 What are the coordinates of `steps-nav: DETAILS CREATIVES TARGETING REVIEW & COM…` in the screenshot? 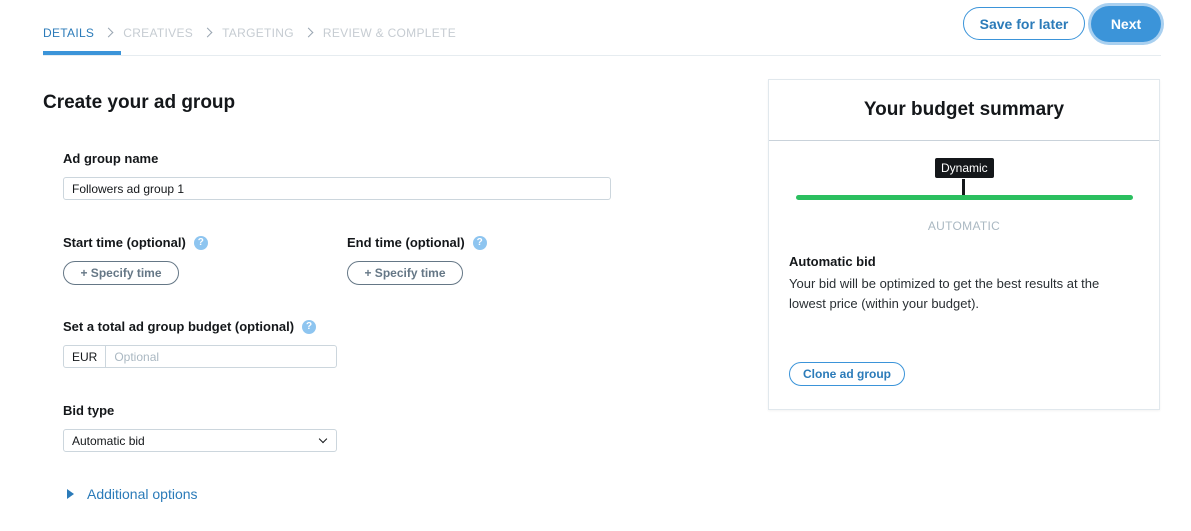 It's located at (249, 33).